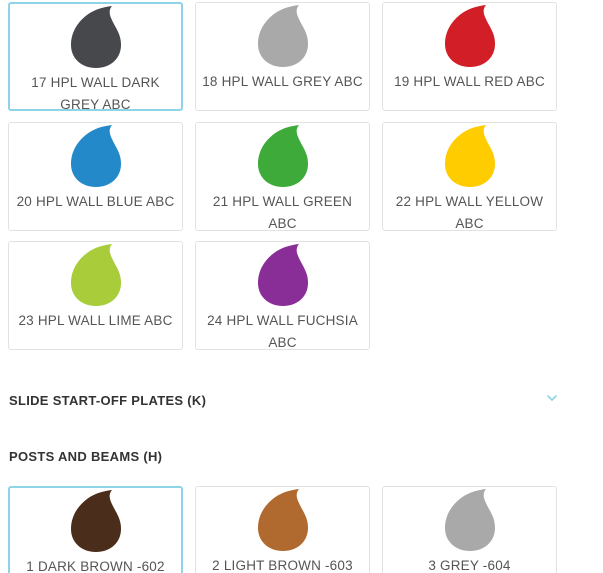 This screenshot has width=603, height=573. Describe the element at coordinates (86, 456) in the screenshot. I see `section-title-posts-and-beams: POSTS AND BEAMS (H)` at that location.